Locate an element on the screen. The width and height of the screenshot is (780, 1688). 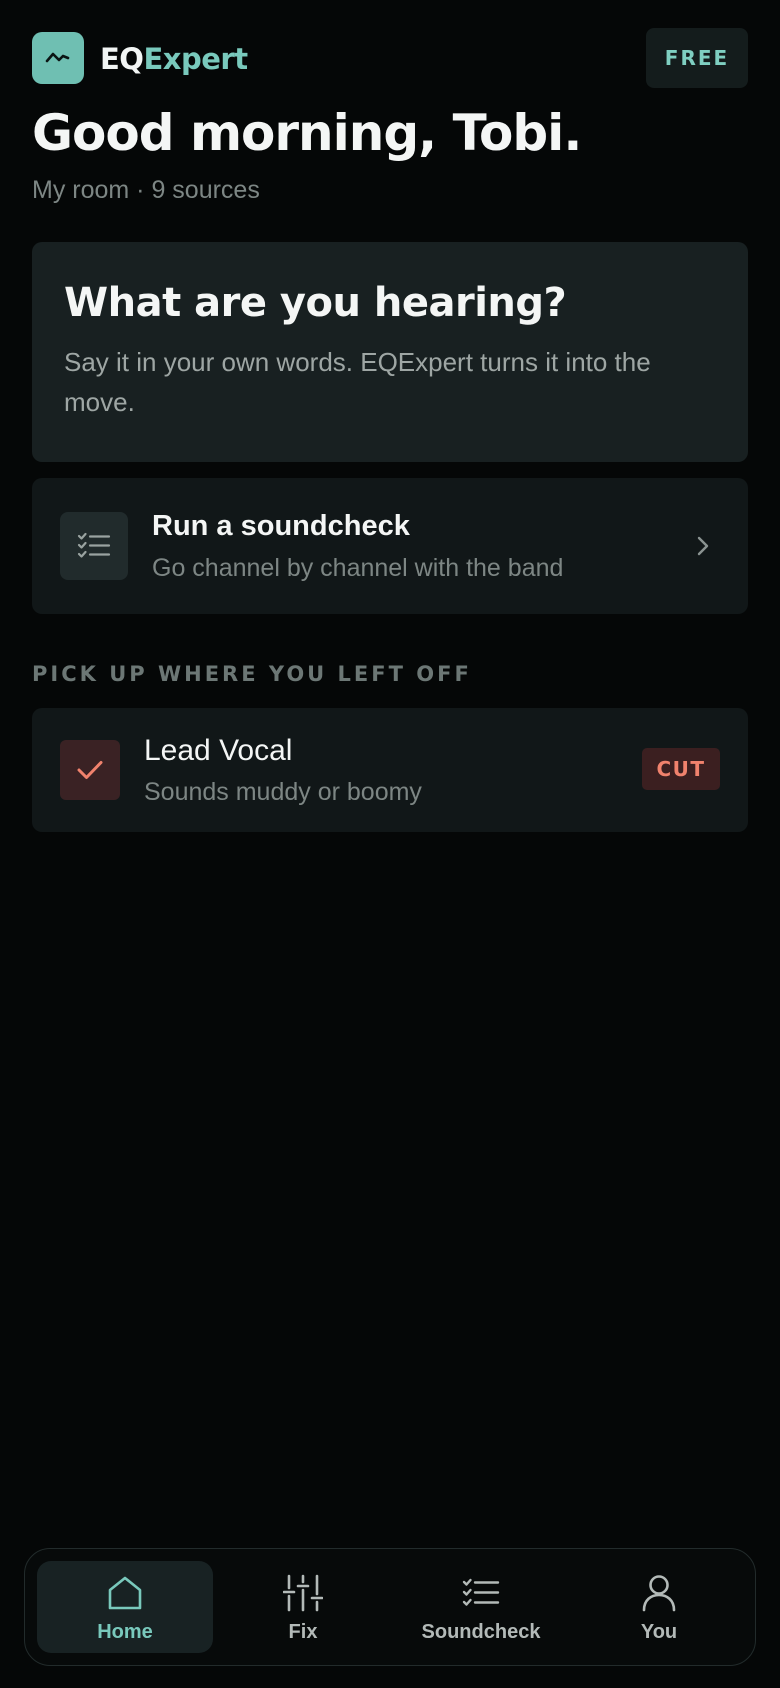
chevron-right-icon is located at coordinates (703, 546).